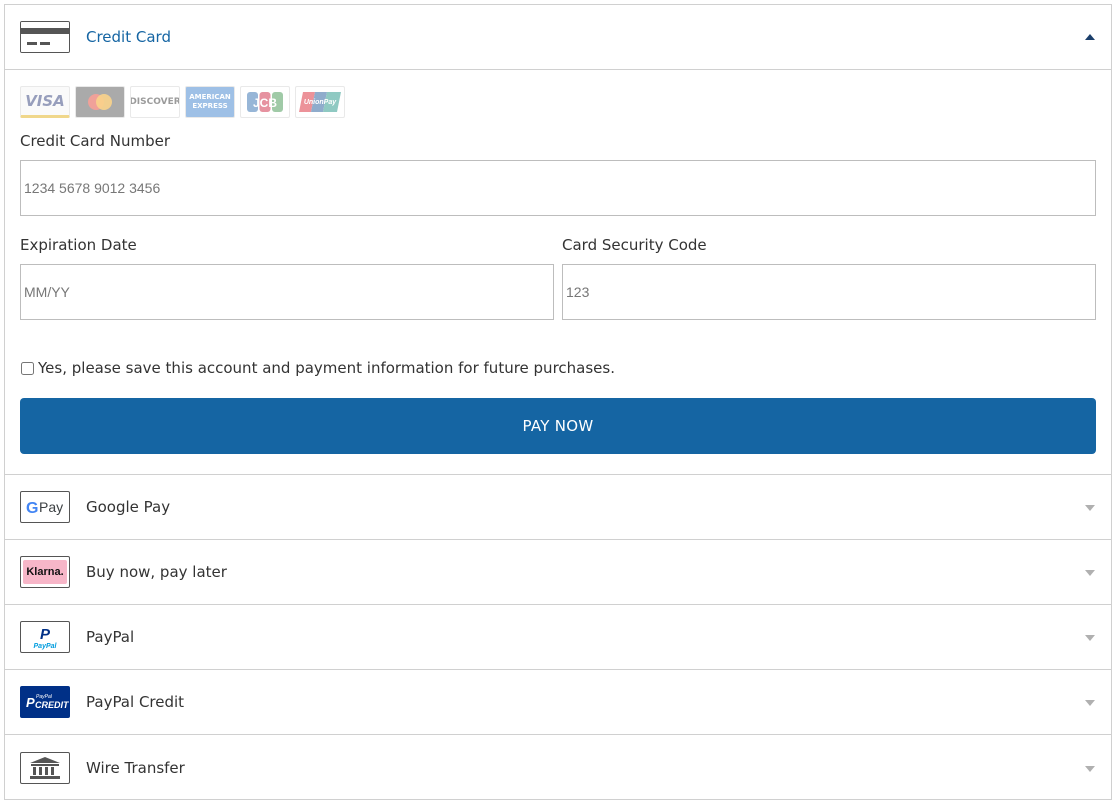 Image resolution: width=1118 pixels, height=806 pixels. Describe the element at coordinates (558, 767) in the screenshot. I see `payment-method-wire-transfer: Wire Transfer` at that location.